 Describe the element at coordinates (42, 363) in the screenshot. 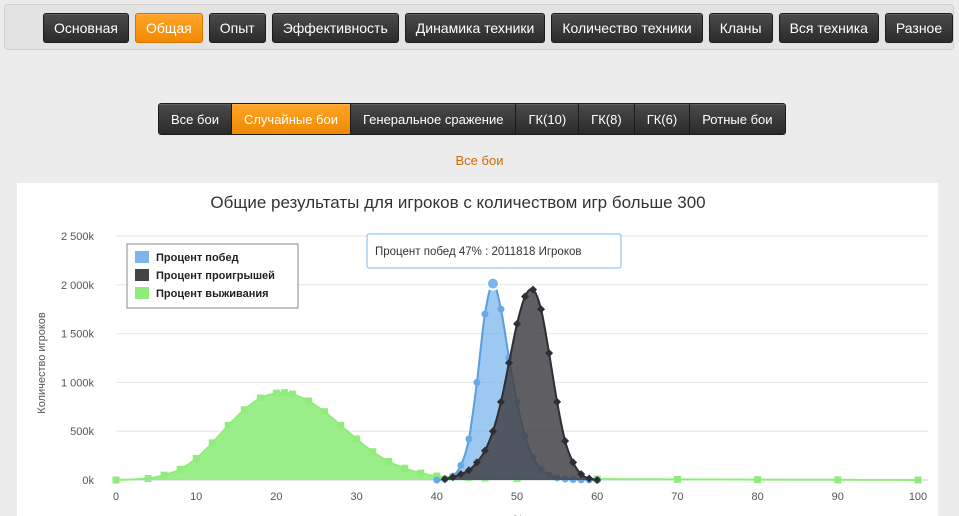

I see `y-axis-title: Количество игроков` at that location.